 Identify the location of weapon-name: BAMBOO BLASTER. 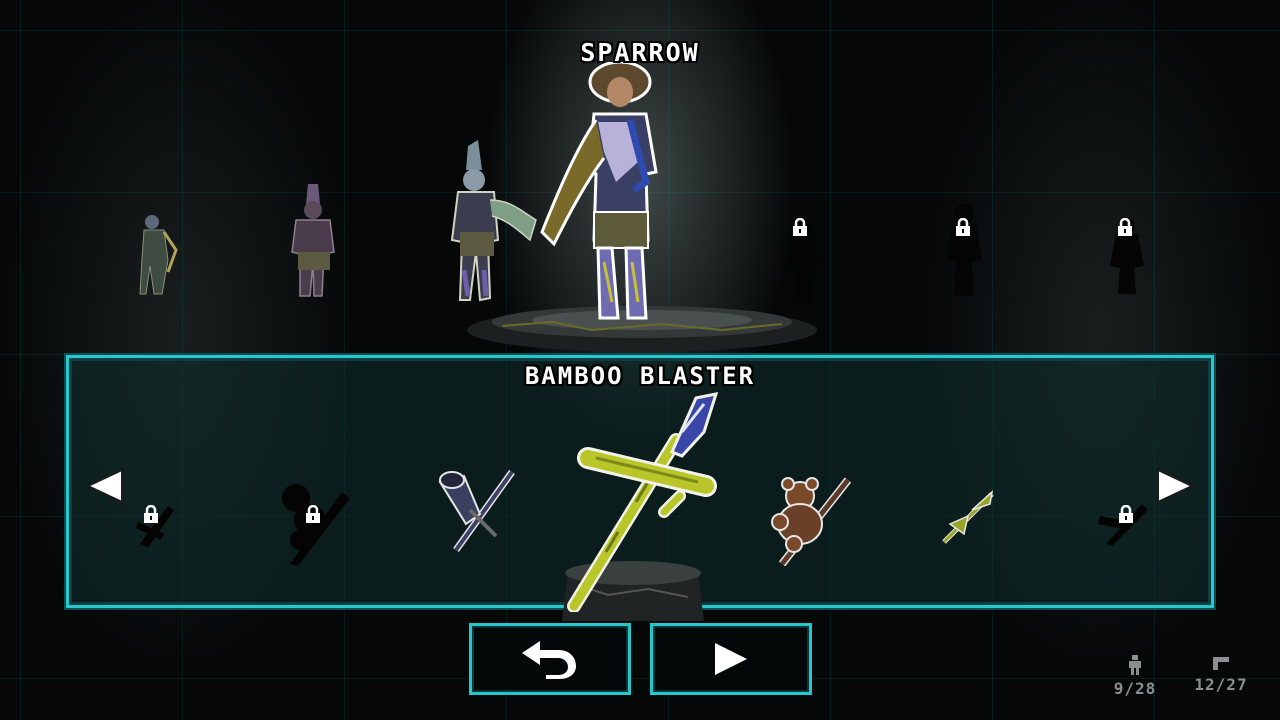
(640, 376).